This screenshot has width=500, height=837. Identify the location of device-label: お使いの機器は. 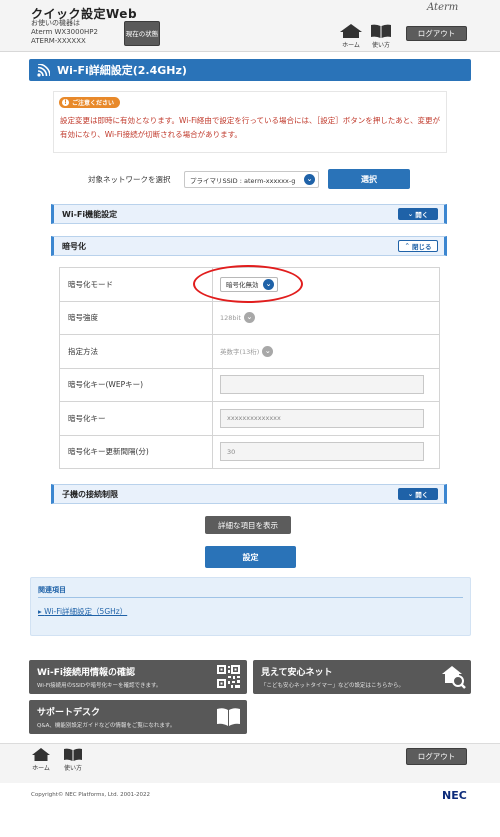
(55, 23).